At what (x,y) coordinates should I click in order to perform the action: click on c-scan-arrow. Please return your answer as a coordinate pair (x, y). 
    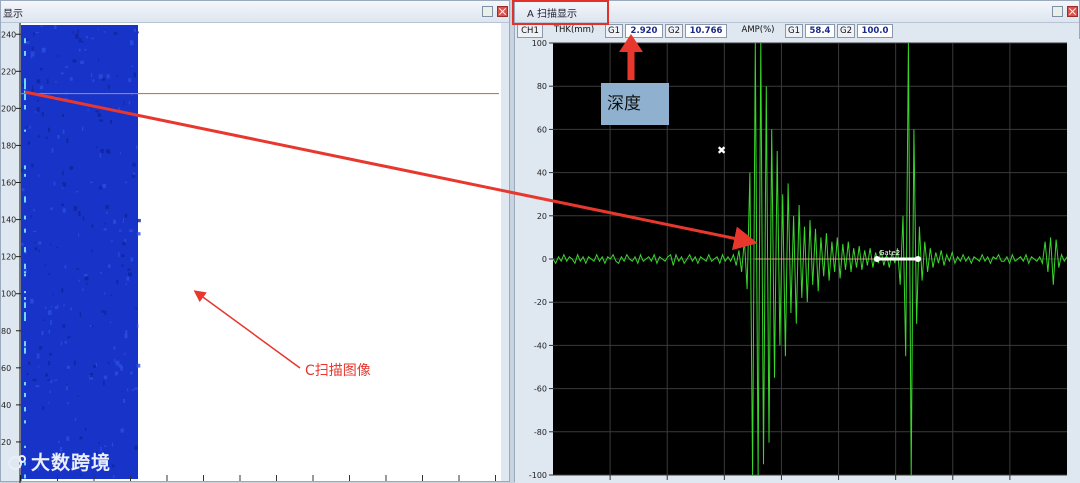
    Looking at the image, I should click on (247, 329).